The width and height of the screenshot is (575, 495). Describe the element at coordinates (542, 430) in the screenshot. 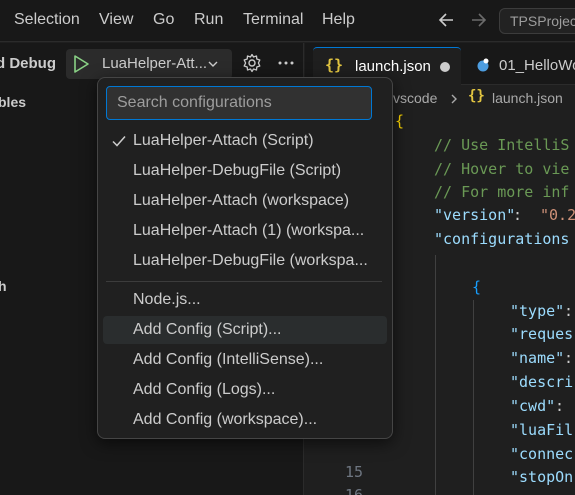

I see `code-key: "luaFil` at that location.